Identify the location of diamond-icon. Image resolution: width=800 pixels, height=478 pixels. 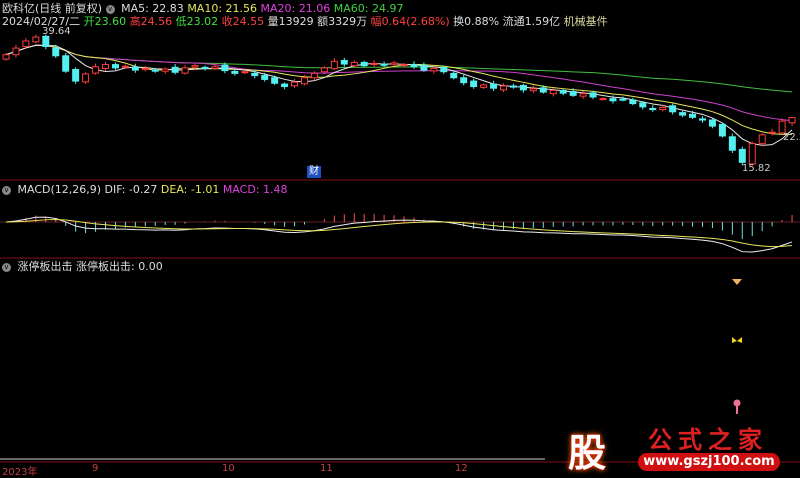
(737, 282).